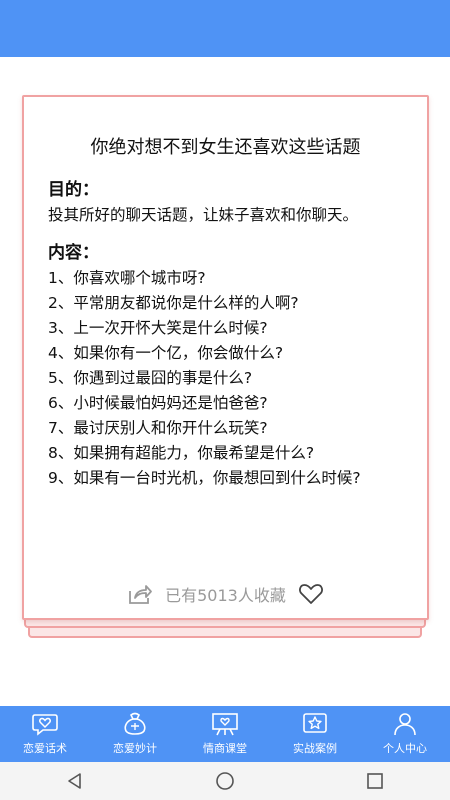 The height and width of the screenshot is (800, 450). Describe the element at coordinates (405, 724) in the screenshot. I see `user-icon` at that location.